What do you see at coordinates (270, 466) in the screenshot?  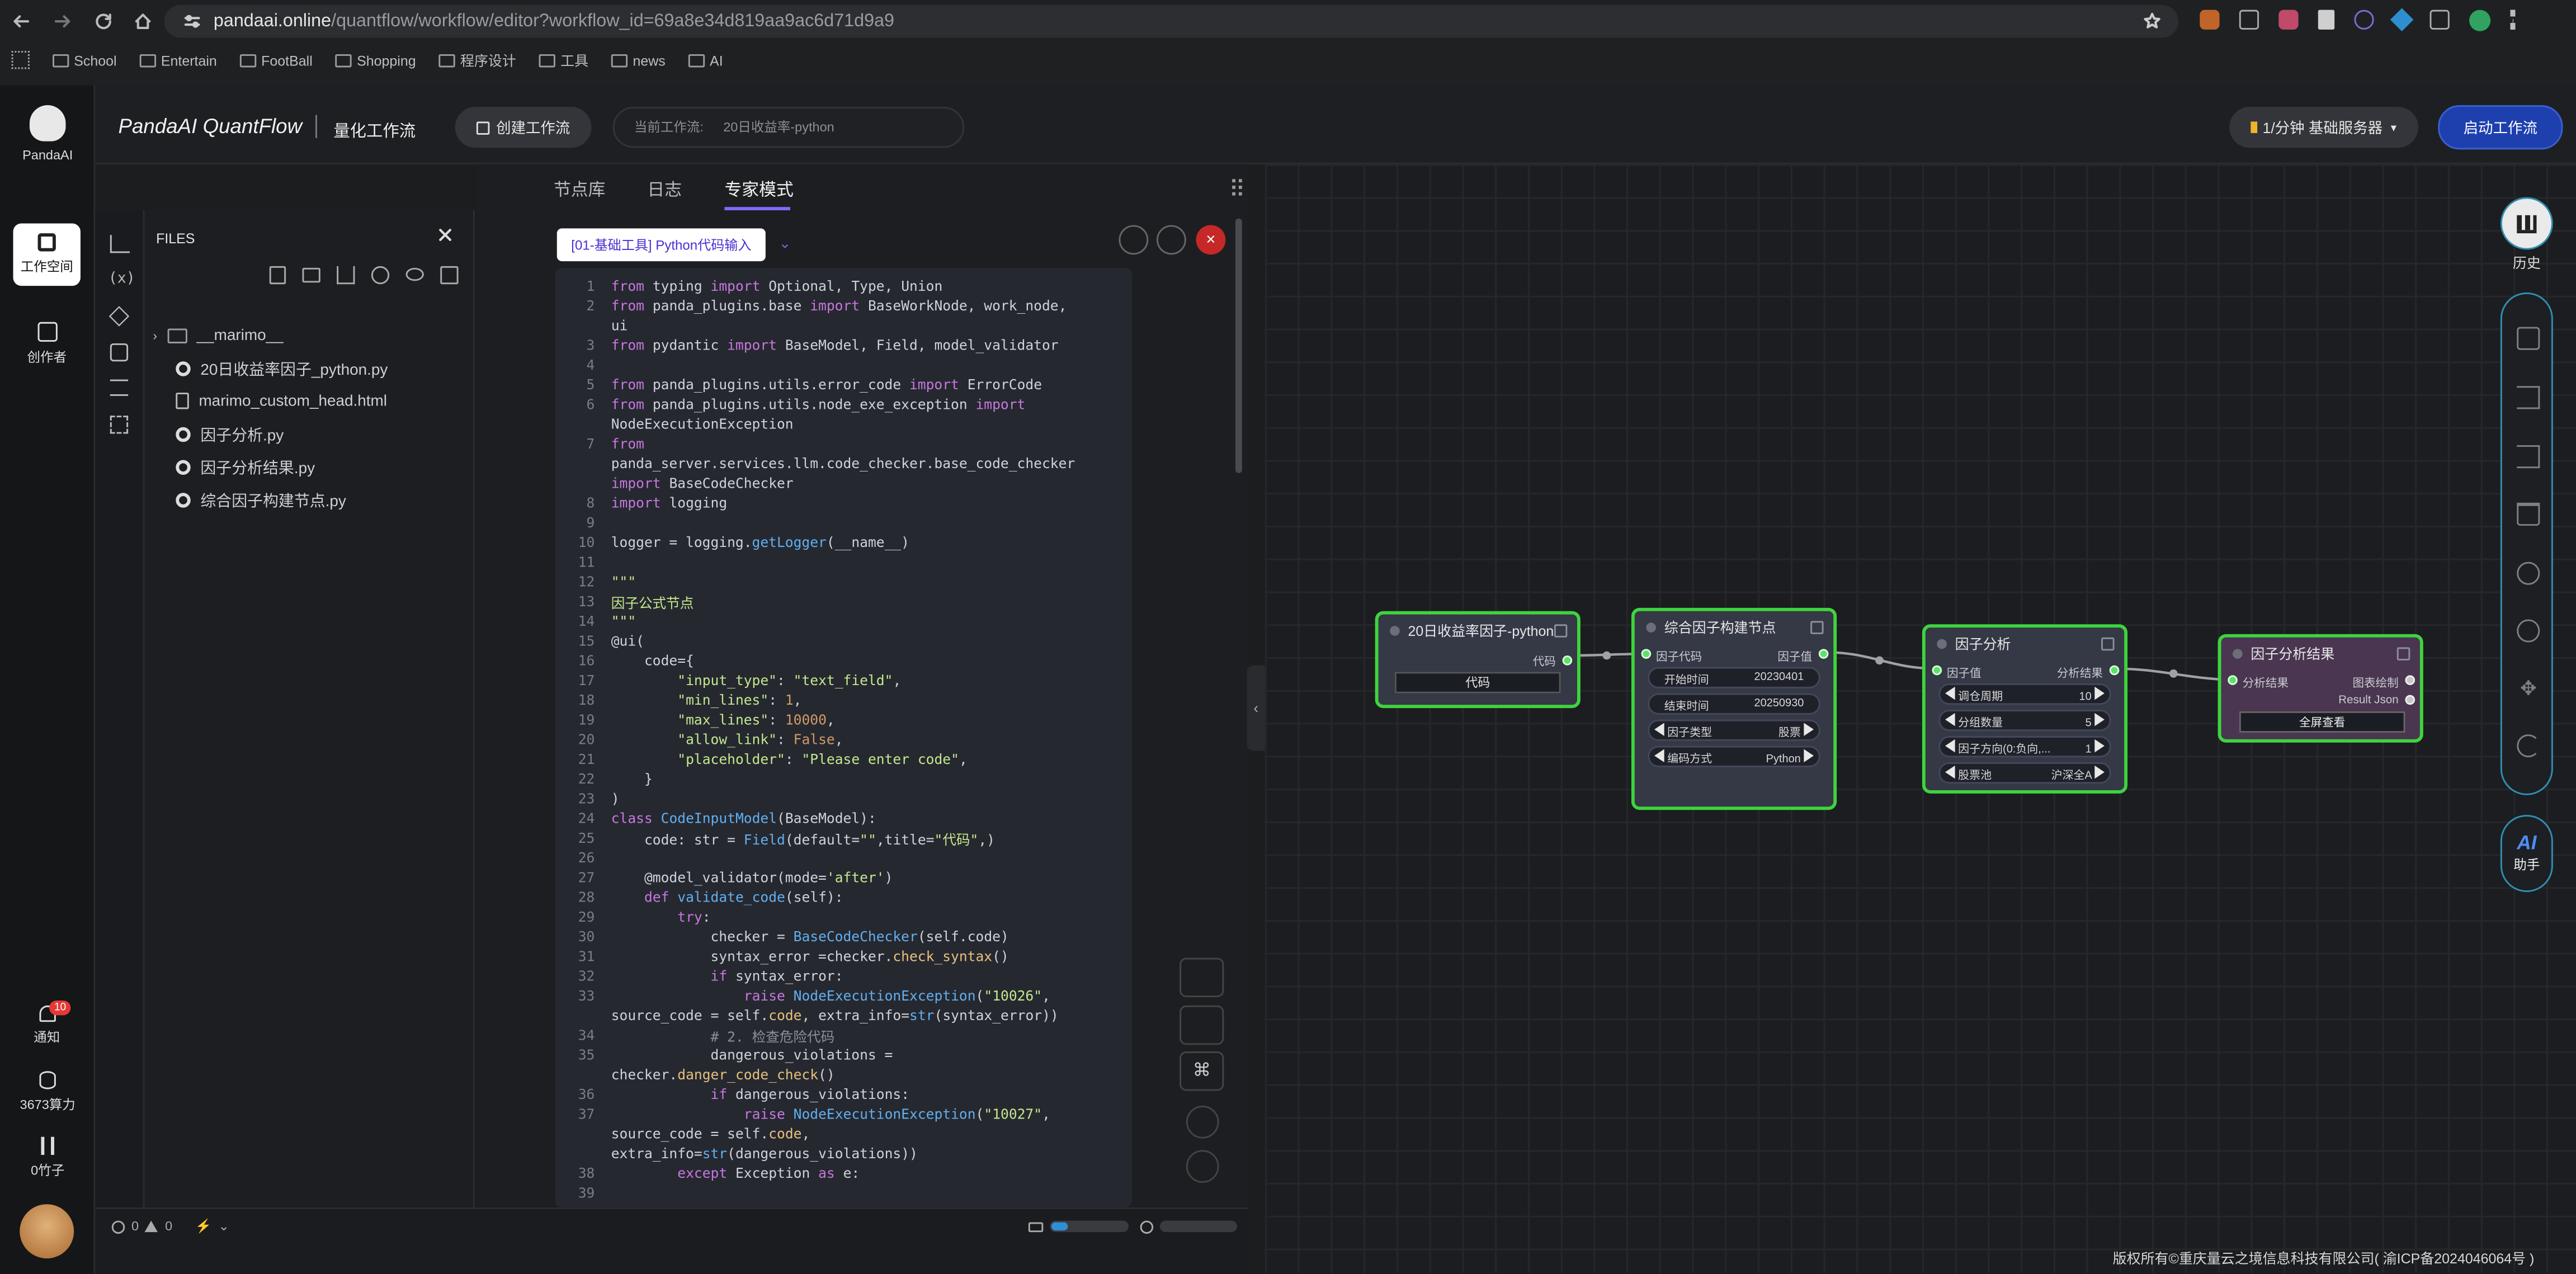 I see `list-item: 因子分析结果.py` at bounding box center [270, 466].